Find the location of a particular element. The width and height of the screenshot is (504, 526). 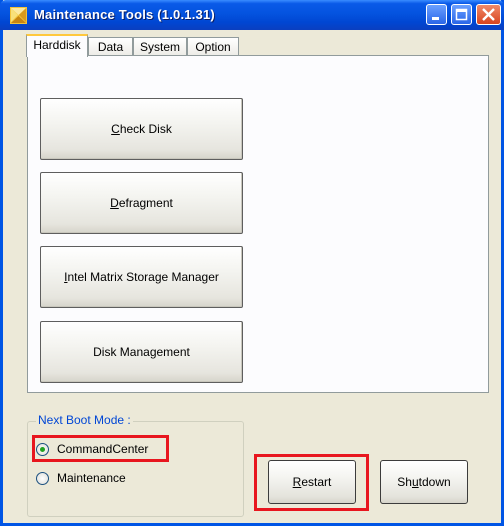

check-disk-button: Check Disk is located at coordinates (141, 129).